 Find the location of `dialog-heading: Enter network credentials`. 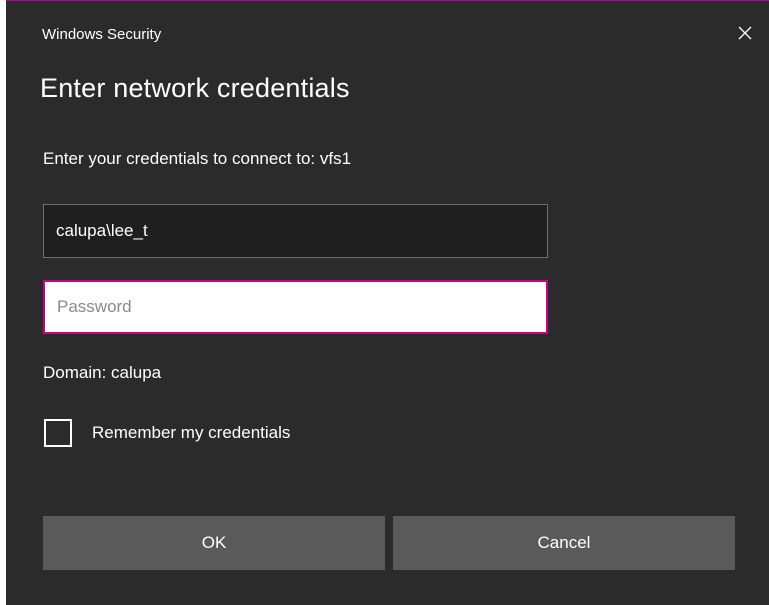

dialog-heading: Enter network credentials is located at coordinates (195, 88).